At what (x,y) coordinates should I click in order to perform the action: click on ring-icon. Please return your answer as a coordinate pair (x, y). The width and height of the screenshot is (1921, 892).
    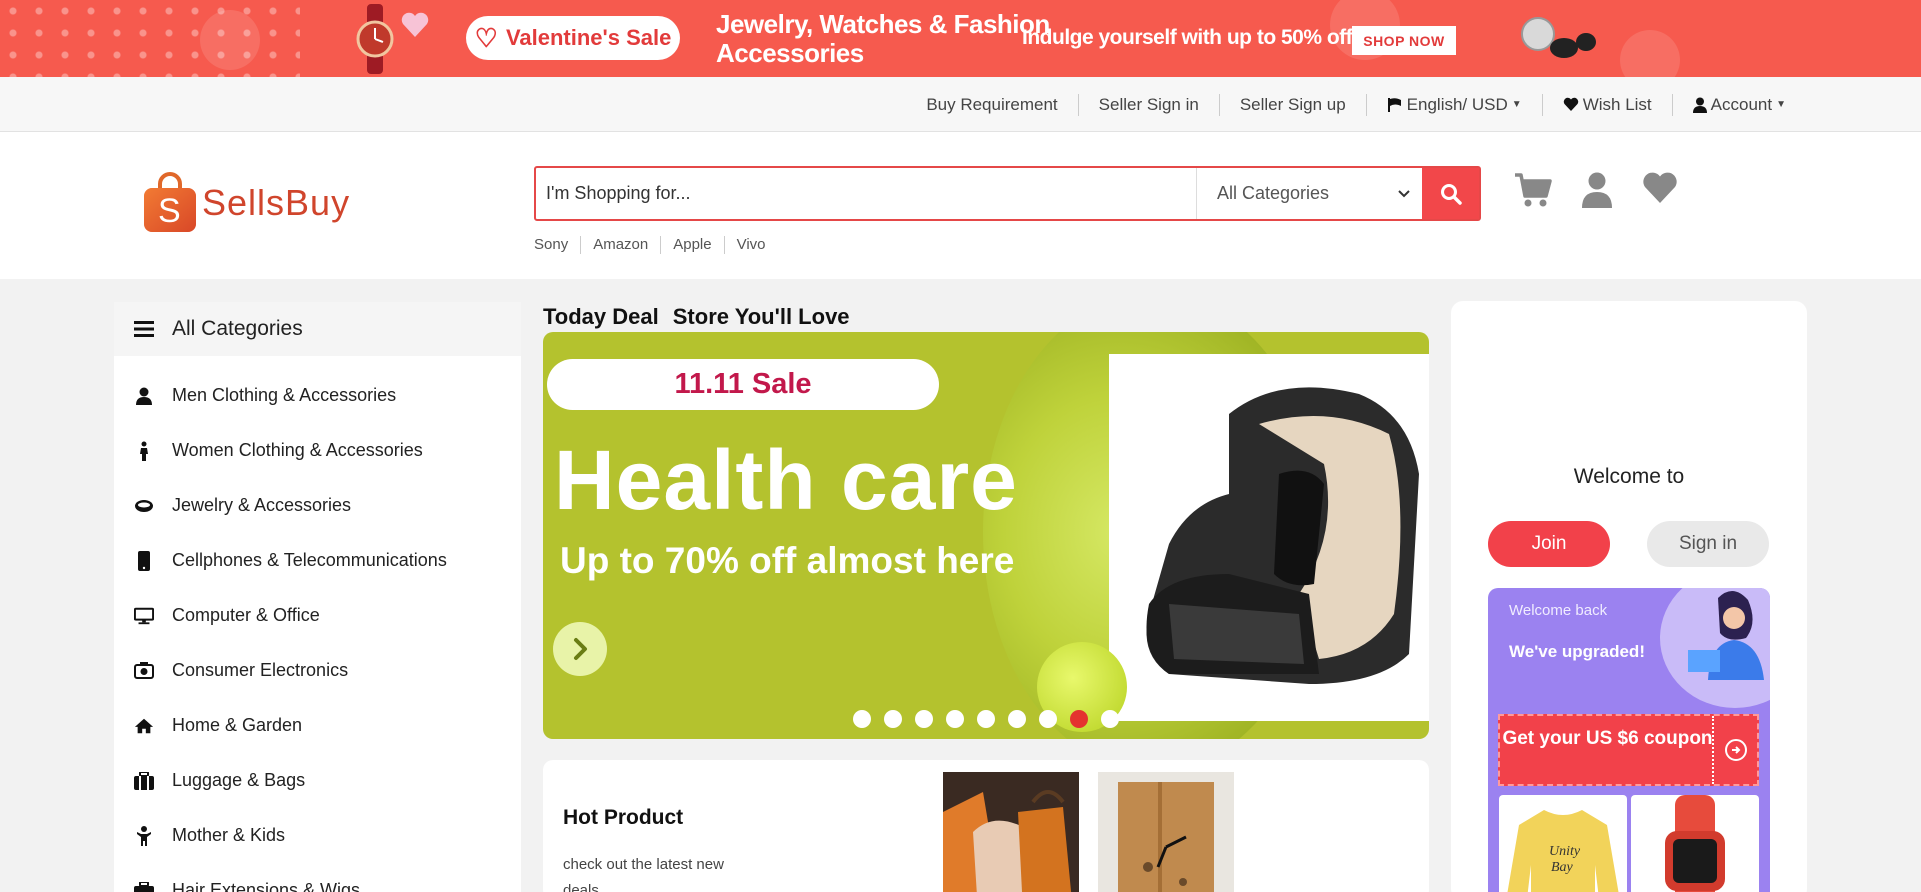
    Looking at the image, I should click on (144, 505).